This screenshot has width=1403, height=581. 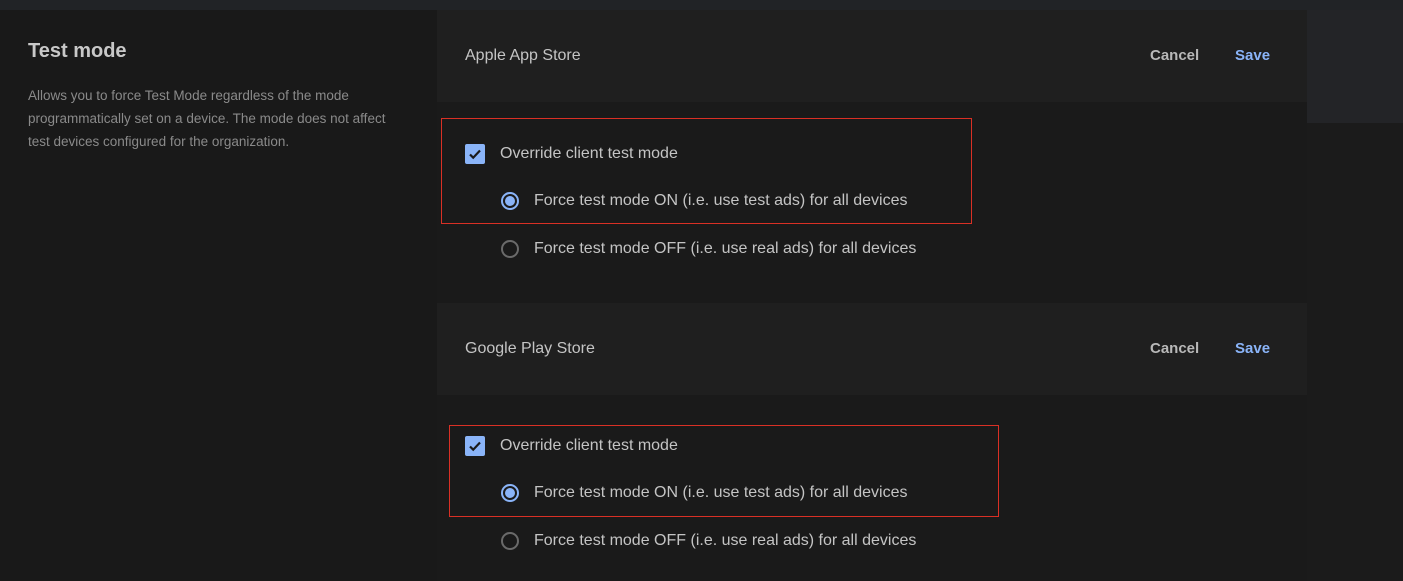 I want to click on google-store-header: Google Play Store Cancel Save, so click(x=872, y=349).